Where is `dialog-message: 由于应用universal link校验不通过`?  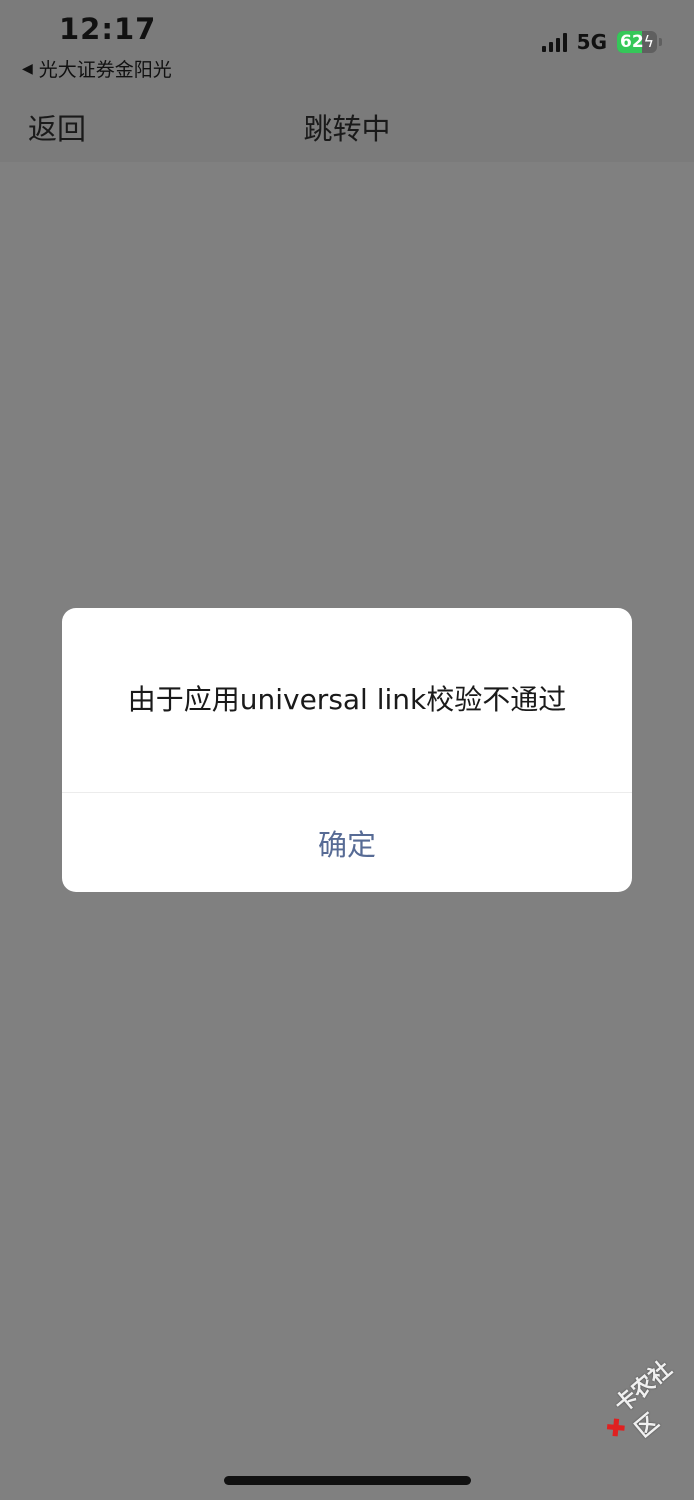 dialog-message: 由于应用universal link校验不通过 is located at coordinates (347, 699).